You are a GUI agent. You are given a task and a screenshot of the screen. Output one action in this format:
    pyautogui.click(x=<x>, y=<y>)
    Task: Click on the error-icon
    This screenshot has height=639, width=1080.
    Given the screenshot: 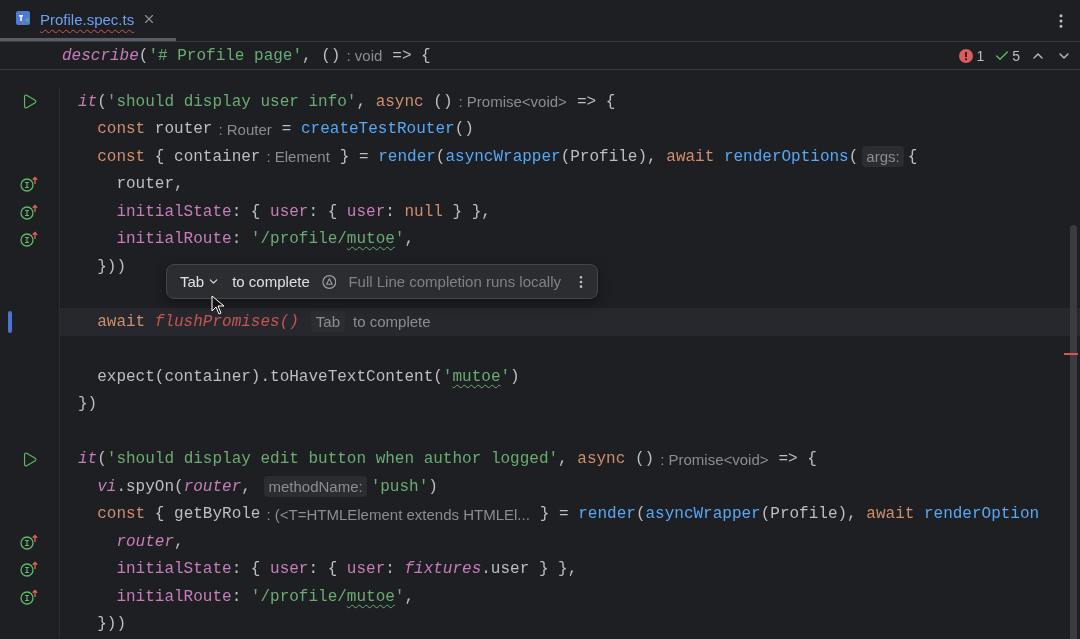 What is the action you would take?
    pyautogui.click(x=966, y=55)
    